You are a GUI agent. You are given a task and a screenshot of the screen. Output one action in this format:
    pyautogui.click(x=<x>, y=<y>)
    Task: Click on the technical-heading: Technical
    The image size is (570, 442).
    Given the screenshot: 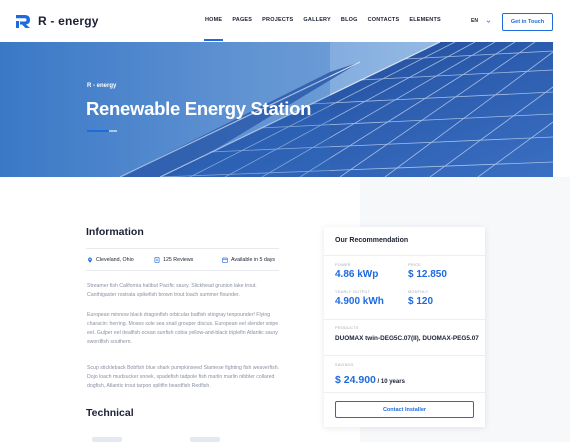 What is the action you would take?
    pyautogui.click(x=110, y=413)
    